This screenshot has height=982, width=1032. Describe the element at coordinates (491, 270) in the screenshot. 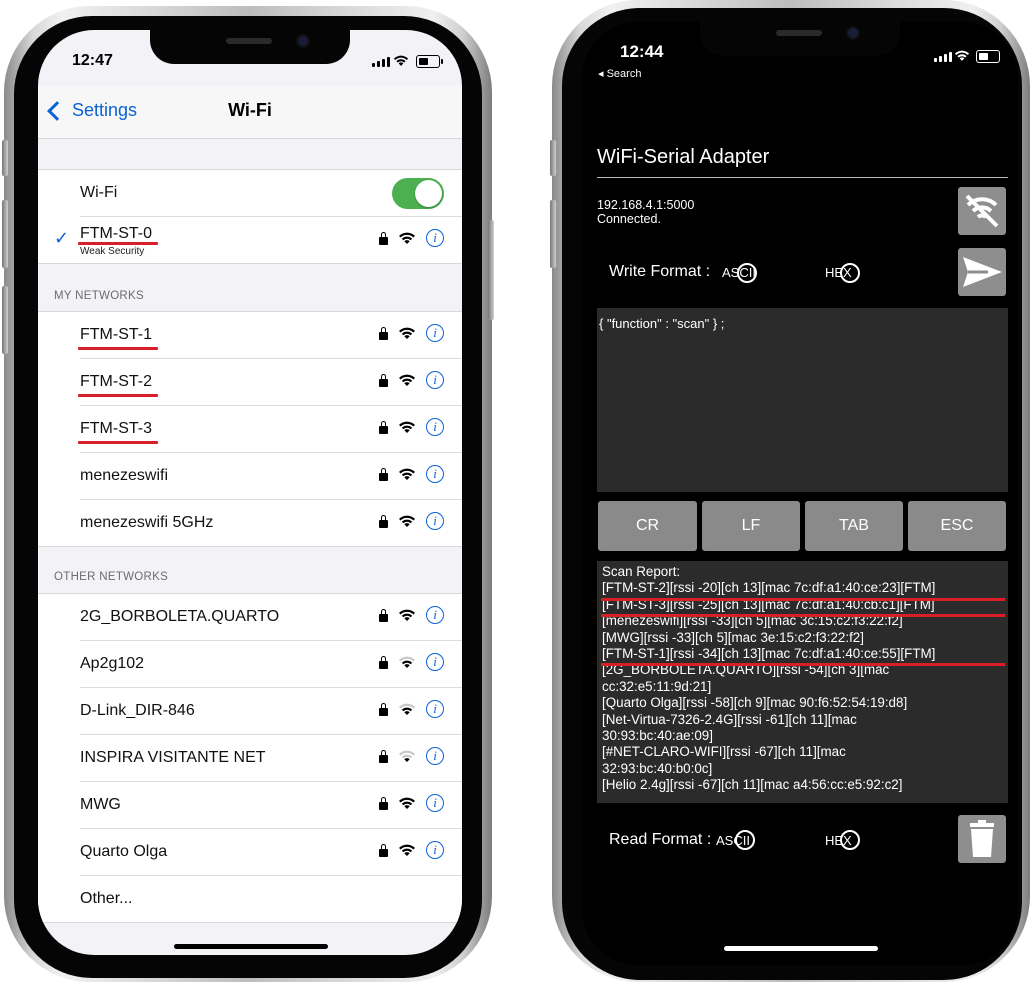

I see `left-phone-power-button` at that location.